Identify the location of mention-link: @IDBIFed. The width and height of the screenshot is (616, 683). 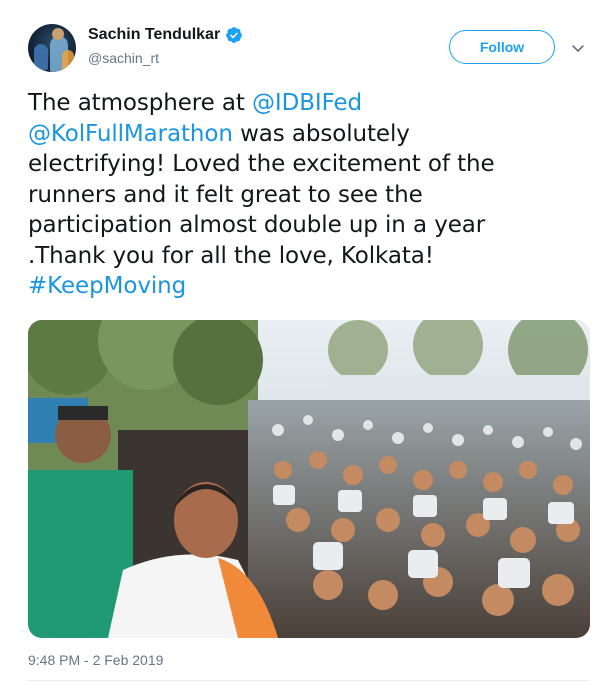
(307, 103).